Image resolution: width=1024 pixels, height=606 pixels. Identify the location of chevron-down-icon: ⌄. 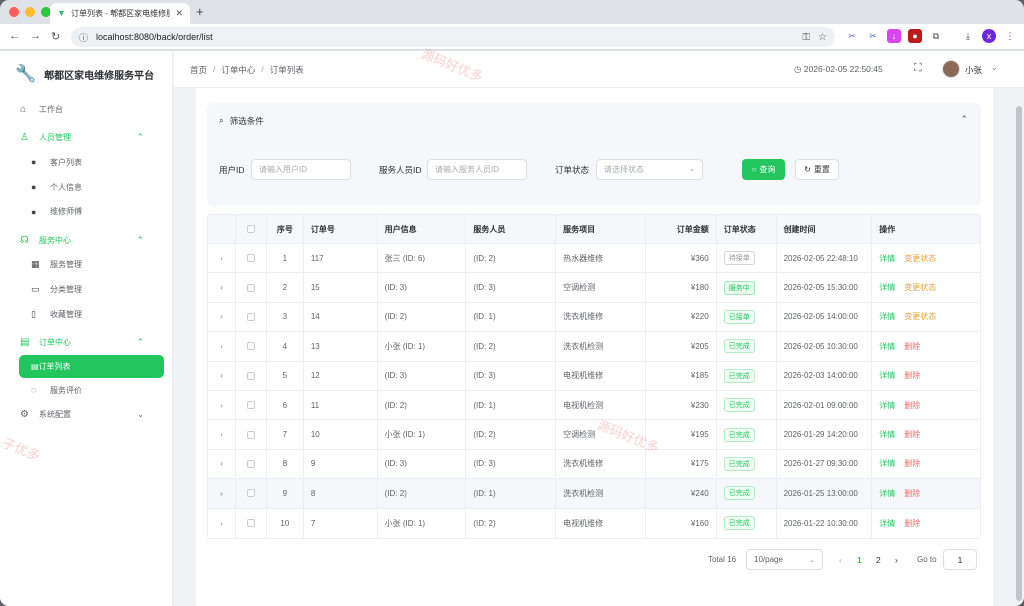
(994, 67).